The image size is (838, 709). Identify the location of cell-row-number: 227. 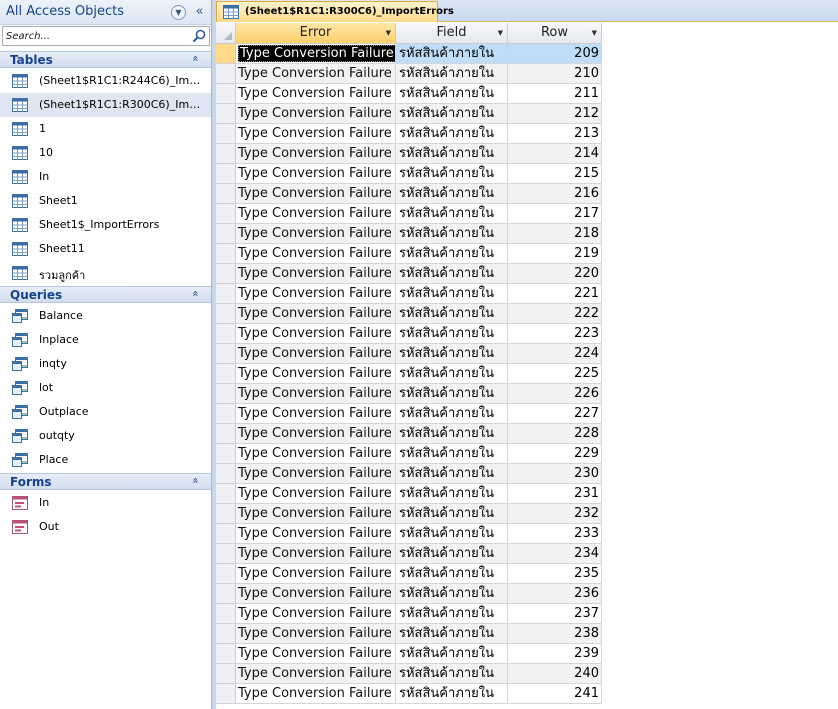
(555, 414).